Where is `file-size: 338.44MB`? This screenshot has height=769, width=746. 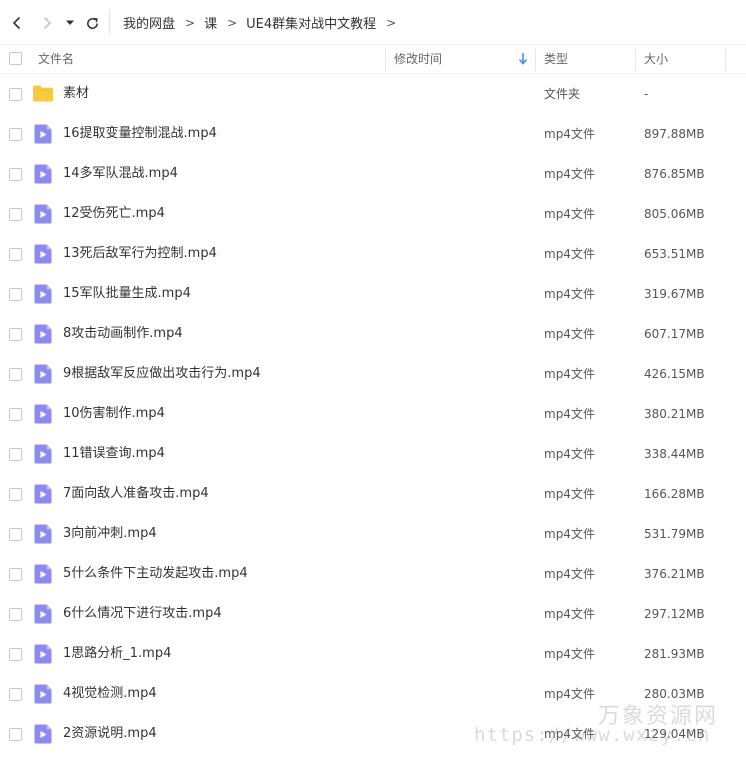
file-size: 338.44MB is located at coordinates (674, 454).